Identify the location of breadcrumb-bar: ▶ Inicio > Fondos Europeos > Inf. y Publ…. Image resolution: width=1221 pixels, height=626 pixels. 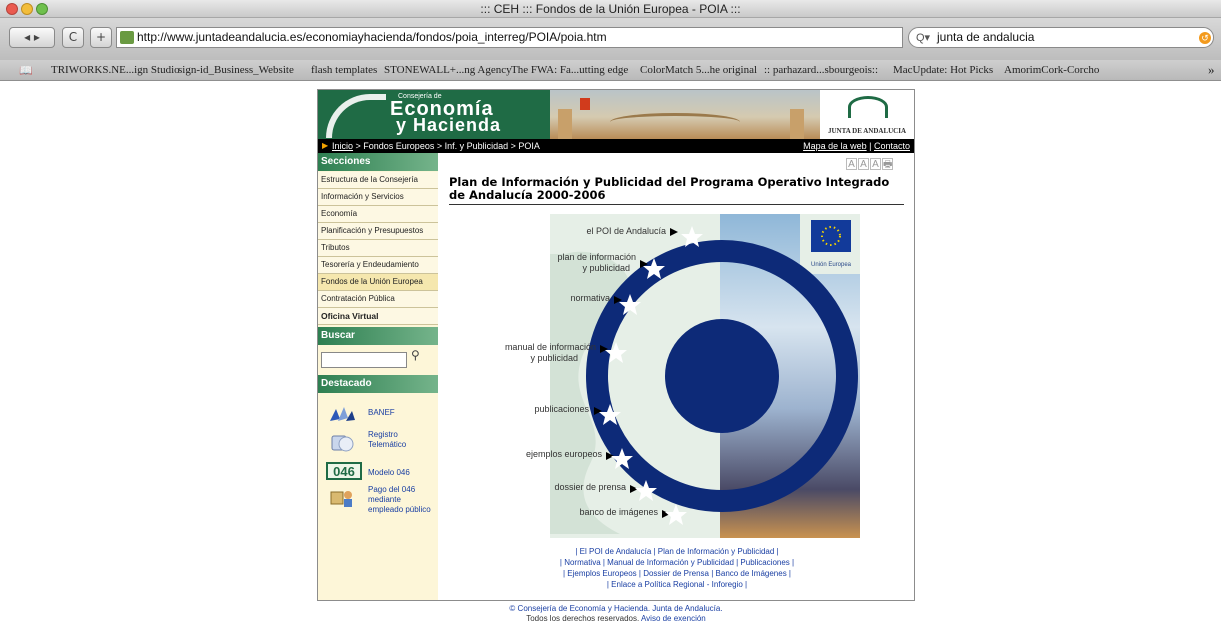
(616, 146).